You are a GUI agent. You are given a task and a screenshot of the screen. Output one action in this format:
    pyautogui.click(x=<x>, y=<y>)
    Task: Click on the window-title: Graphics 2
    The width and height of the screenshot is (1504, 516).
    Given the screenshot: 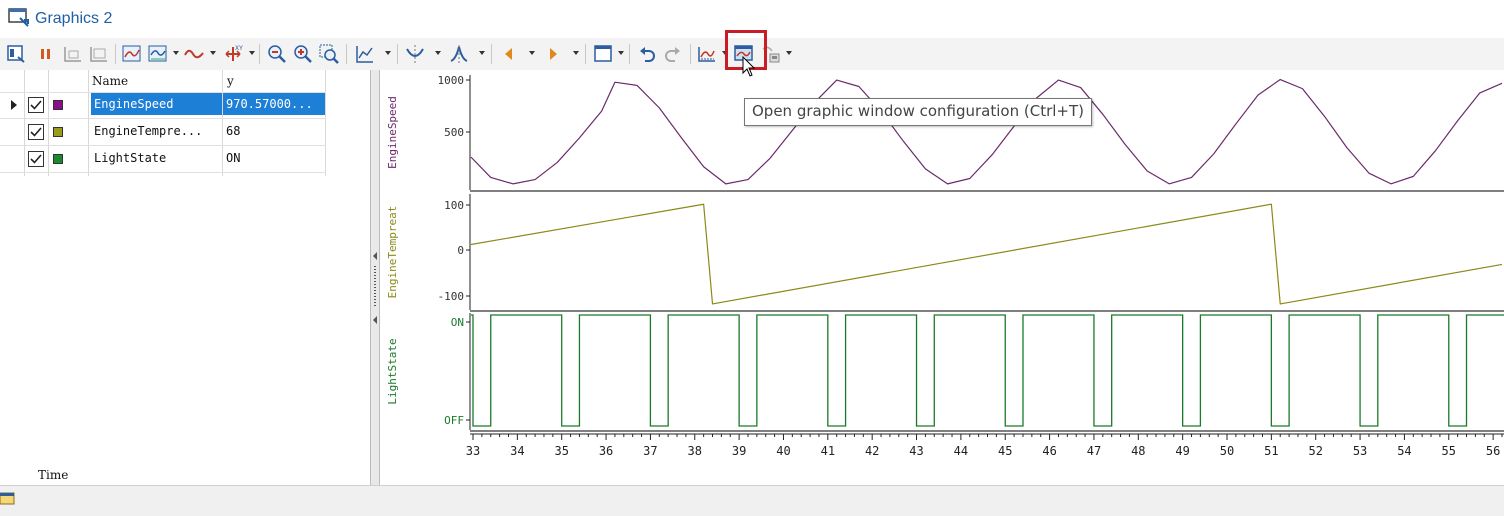 What is the action you would take?
    pyautogui.click(x=74, y=18)
    